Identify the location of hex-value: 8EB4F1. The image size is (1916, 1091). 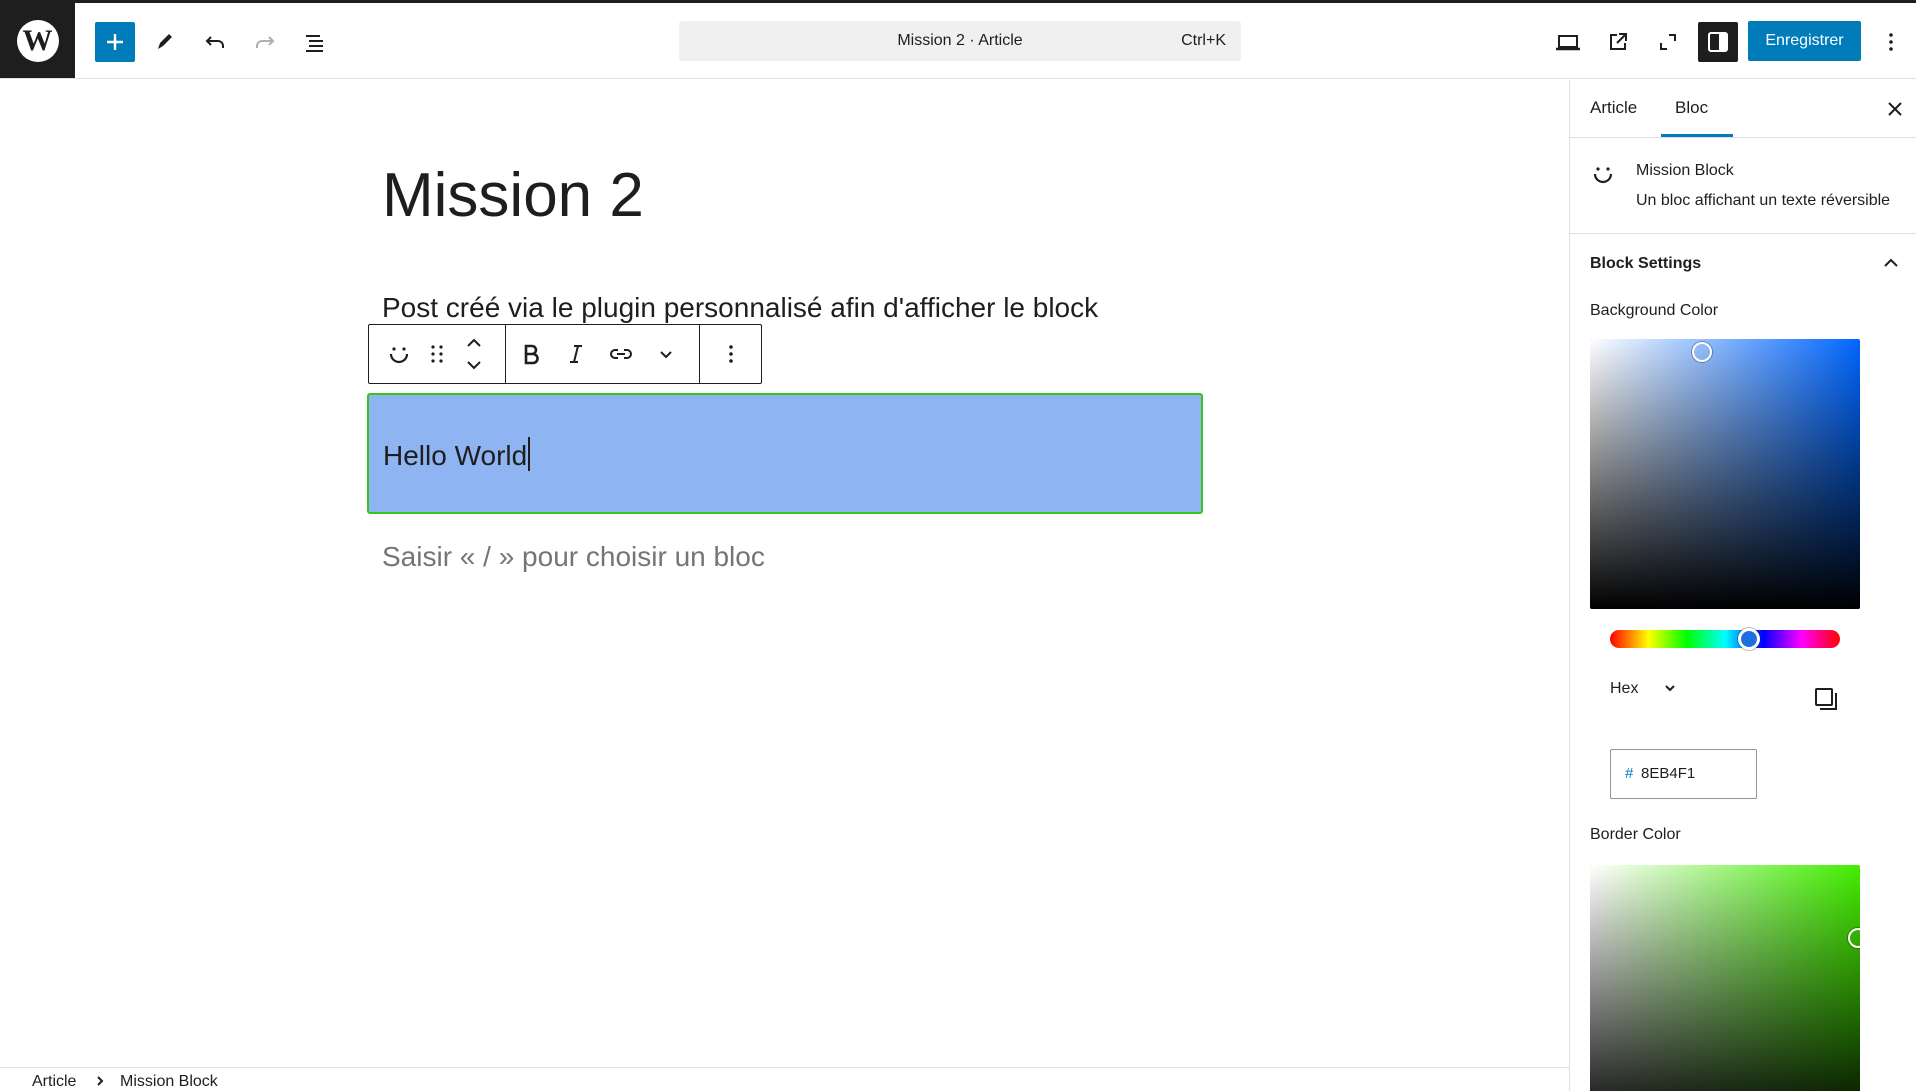
(1668, 773).